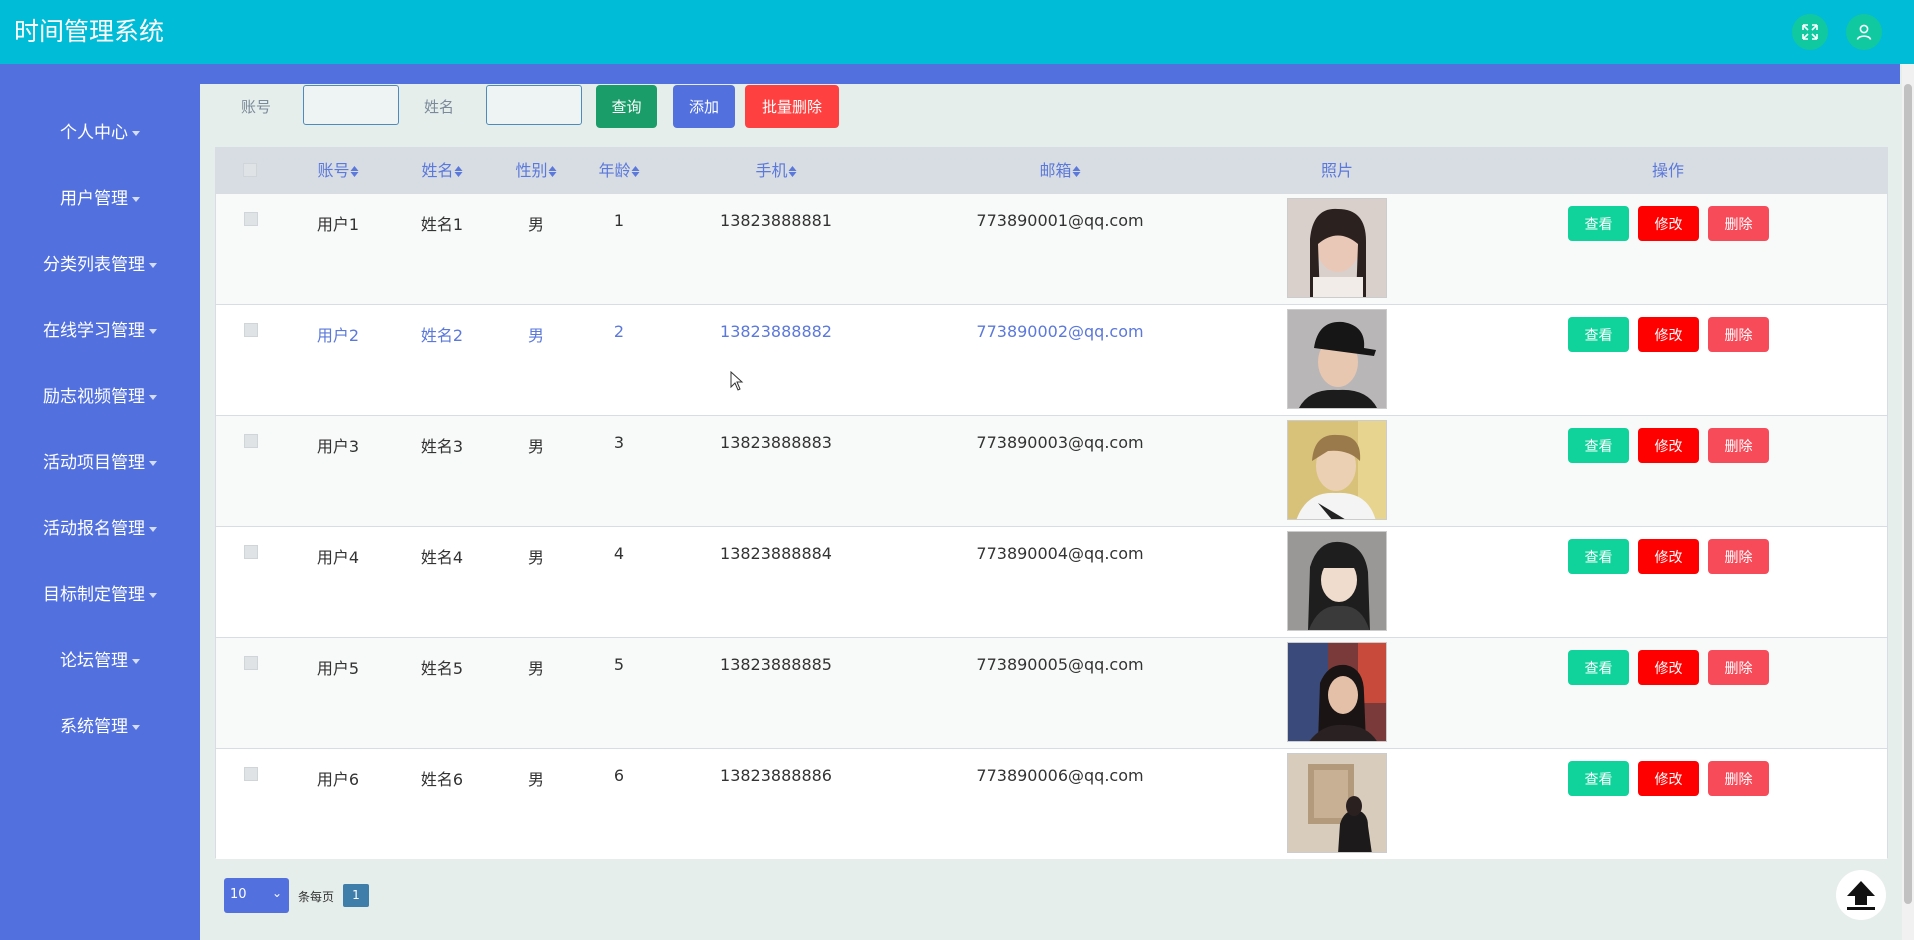 Image resolution: width=1914 pixels, height=940 pixels. What do you see at coordinates (534, 105) in the screenshot?
I see `name-search-input` at bounding box center [534, 105].